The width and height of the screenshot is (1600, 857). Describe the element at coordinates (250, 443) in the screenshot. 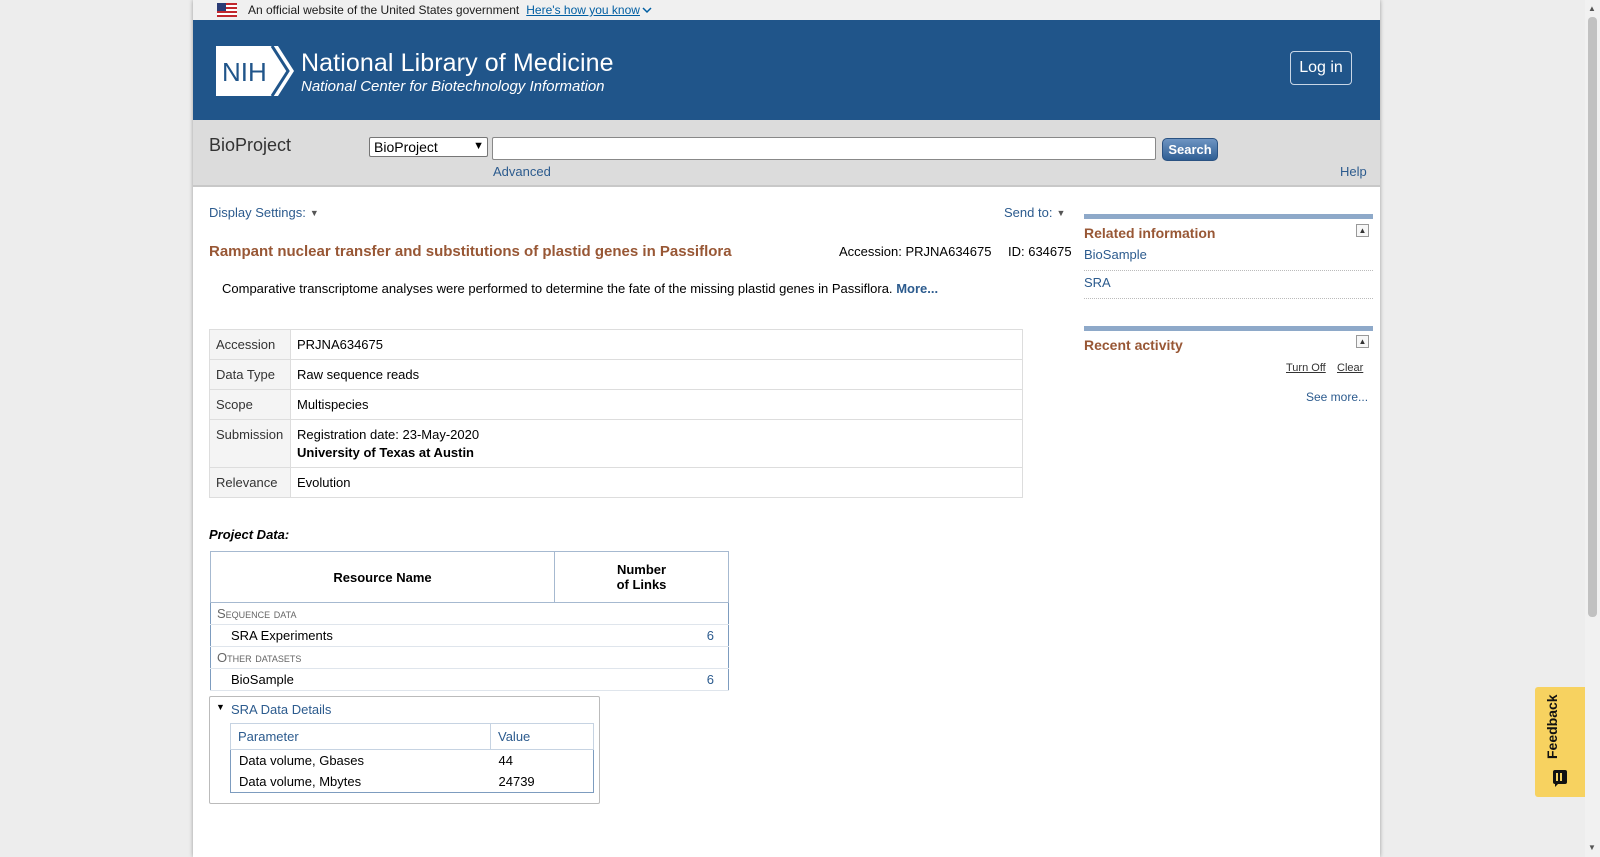

I see `info-key: Submission` at that location.